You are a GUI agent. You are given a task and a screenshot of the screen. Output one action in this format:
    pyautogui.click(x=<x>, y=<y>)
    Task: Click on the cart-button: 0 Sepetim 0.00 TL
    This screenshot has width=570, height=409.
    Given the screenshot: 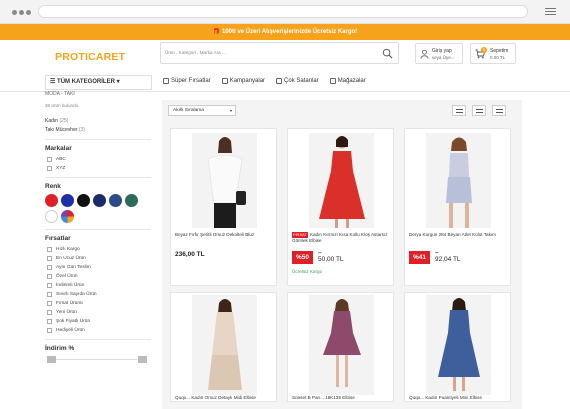 What is the action you would take?
    pyautogui.click(x=493, y=53)
    